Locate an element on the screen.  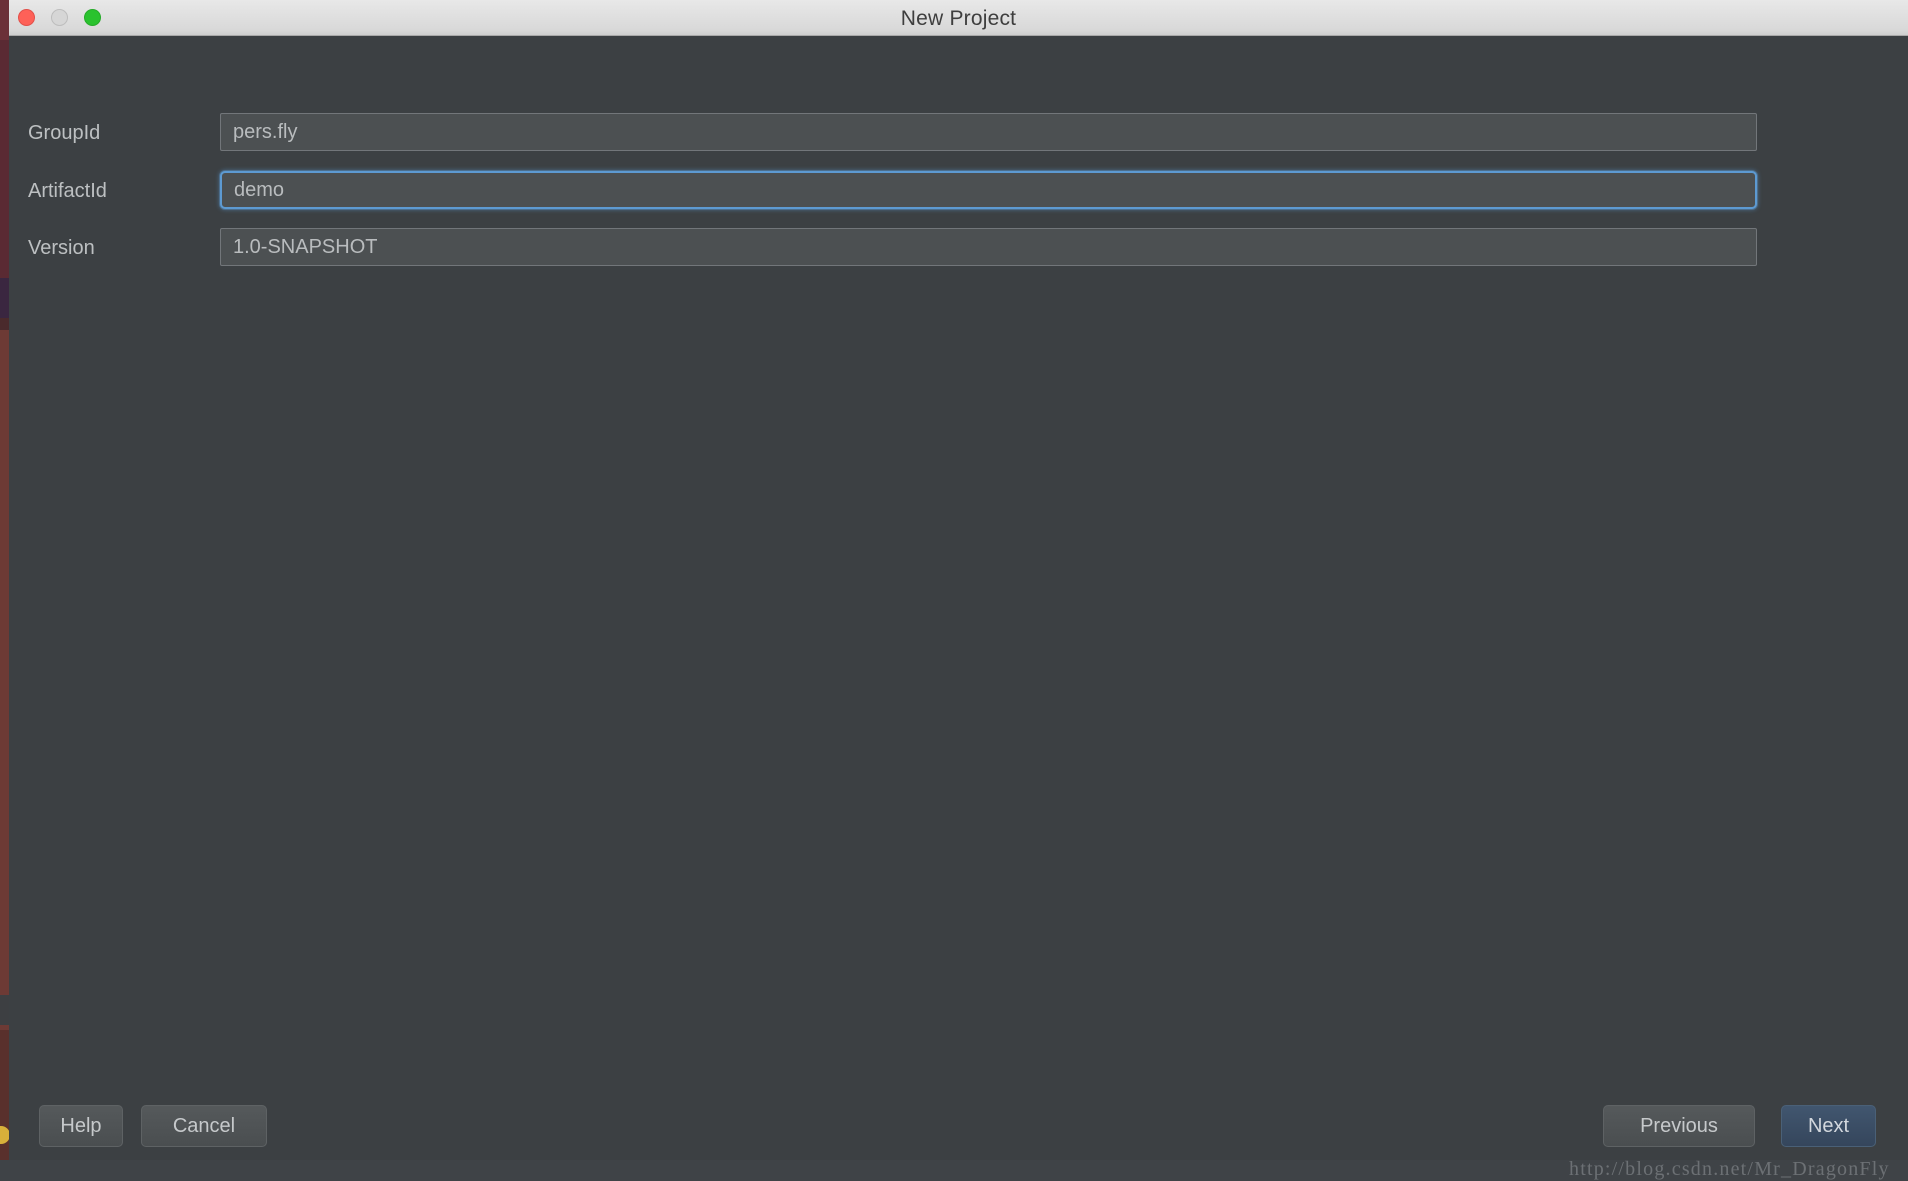
version-input is located at coordinates (988, 247).